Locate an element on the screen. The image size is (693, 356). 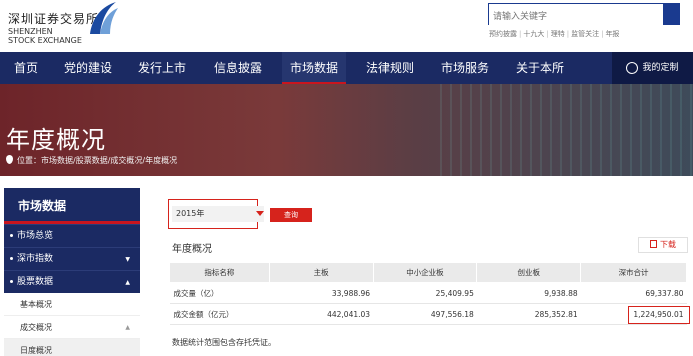
my-custom-button: 我的定制 is located at coordinates (652, 68).